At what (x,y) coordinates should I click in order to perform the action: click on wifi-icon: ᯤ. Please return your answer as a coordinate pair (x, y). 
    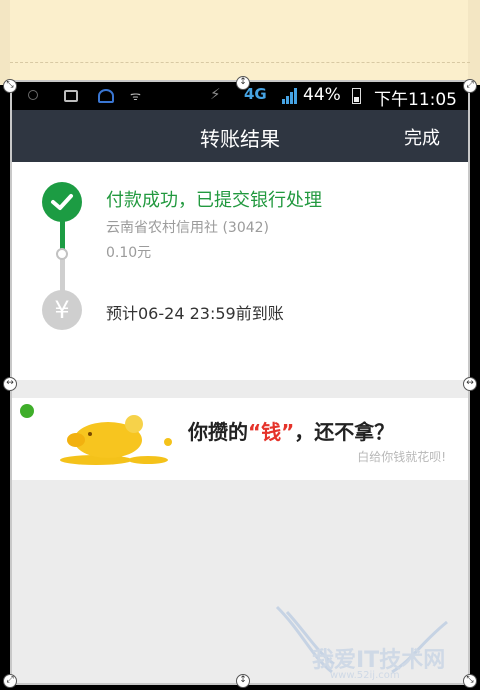
    Looking at the image, I should click on (135, 96).